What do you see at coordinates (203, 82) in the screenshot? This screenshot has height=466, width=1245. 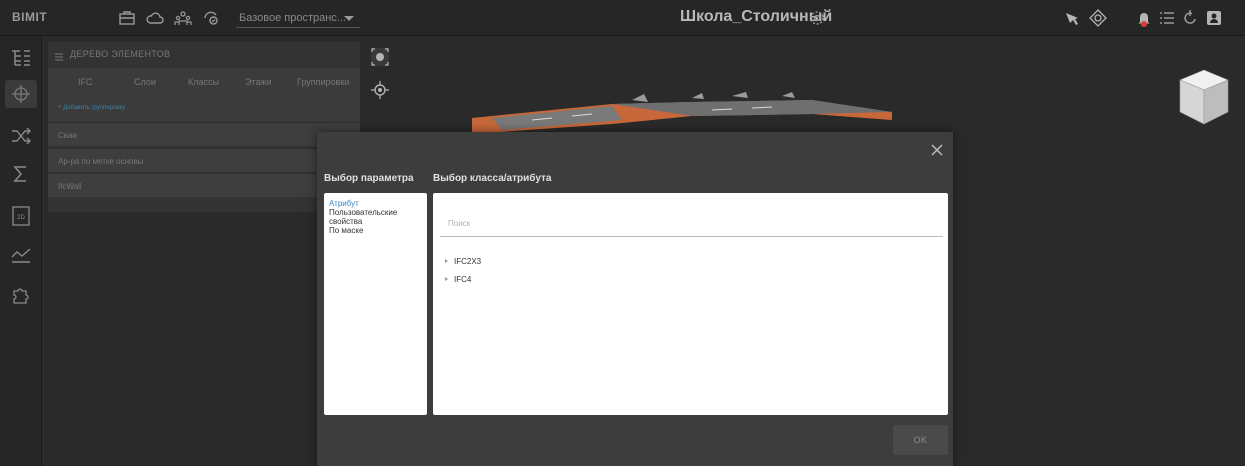 I see `tab-classes: Классы` at bounding box center [203, 82].